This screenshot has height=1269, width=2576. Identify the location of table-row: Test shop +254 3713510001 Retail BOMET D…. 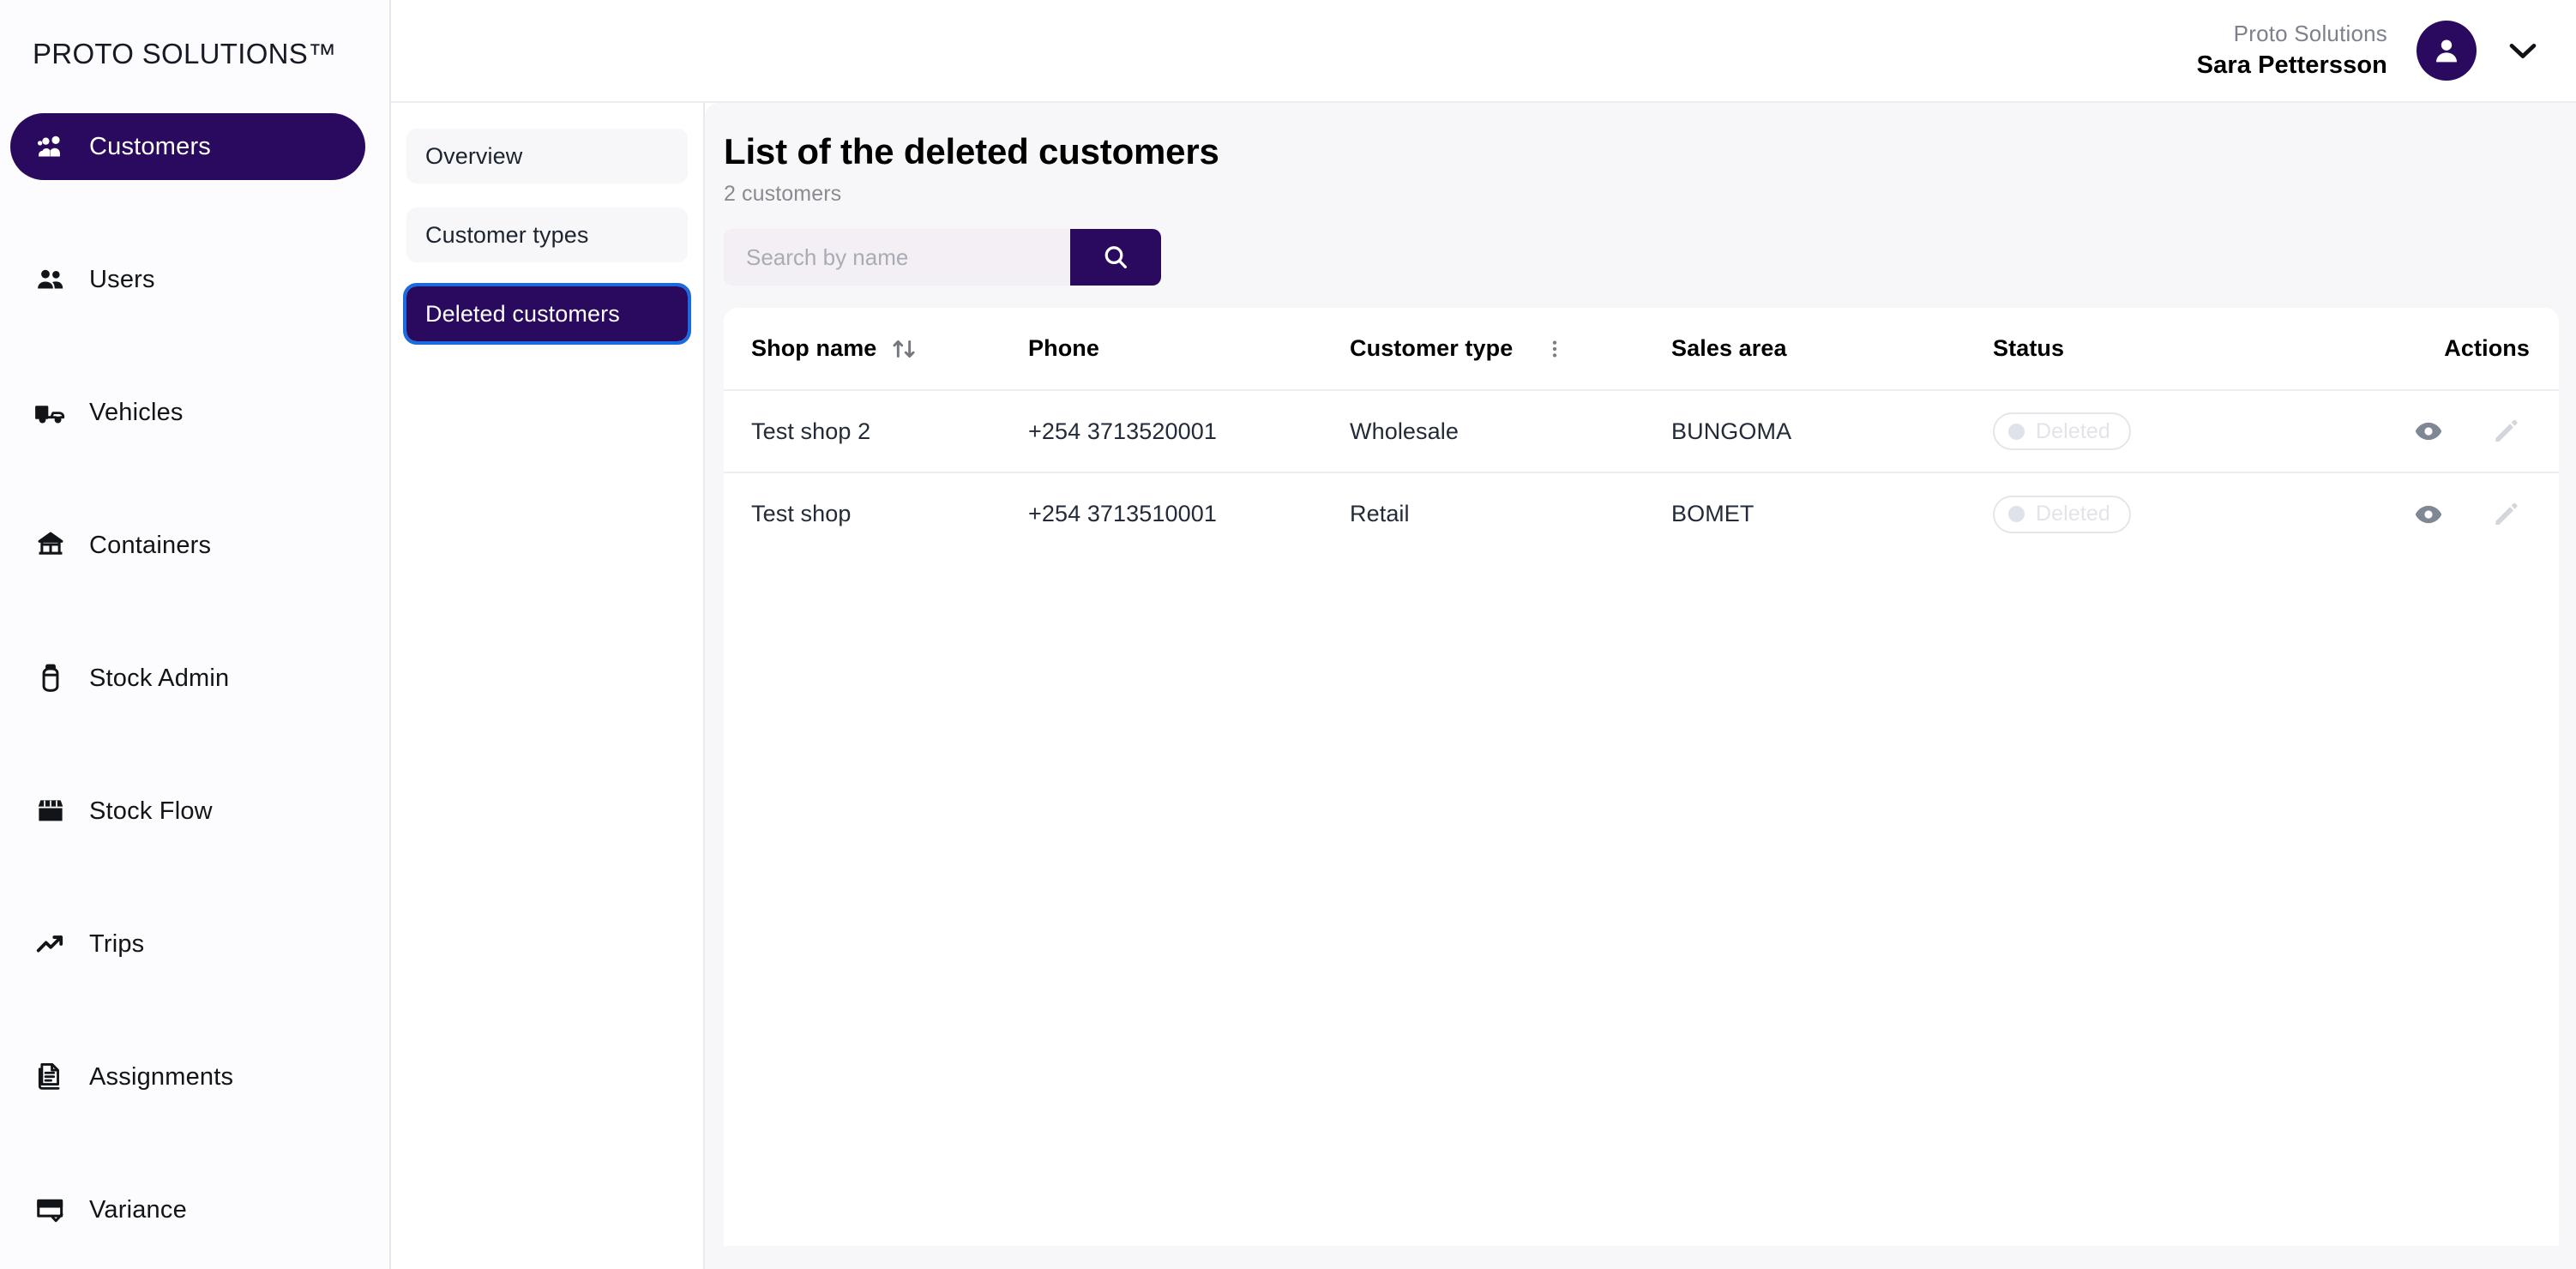
(1641, 513).